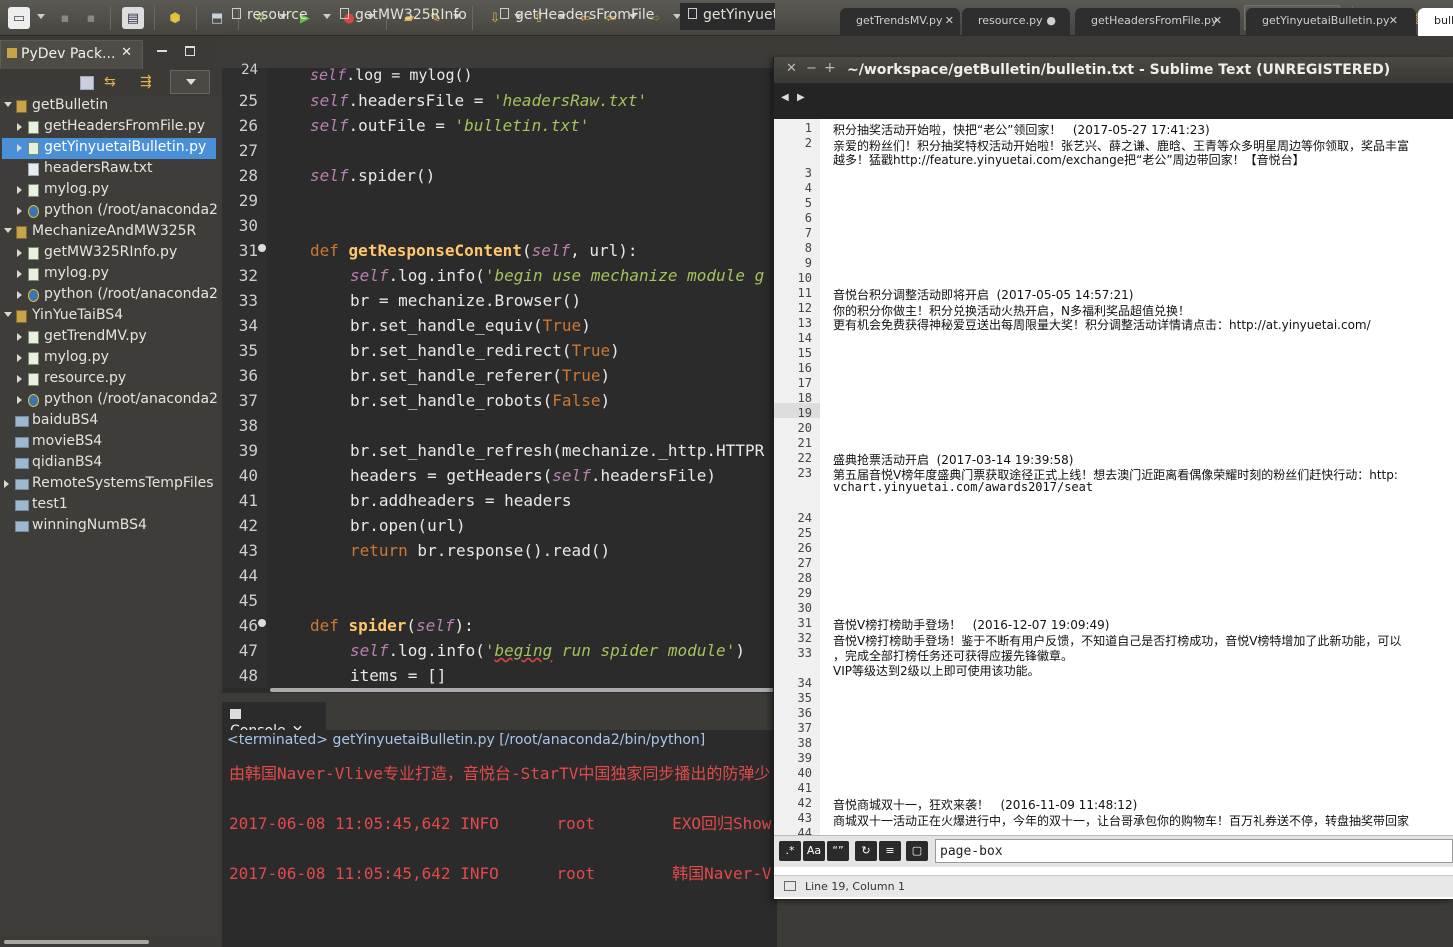 The height and width of the screenshot is (947, 1453). I want to click on tab-label: getYinyuetaiBulletin, so click(739, 15).